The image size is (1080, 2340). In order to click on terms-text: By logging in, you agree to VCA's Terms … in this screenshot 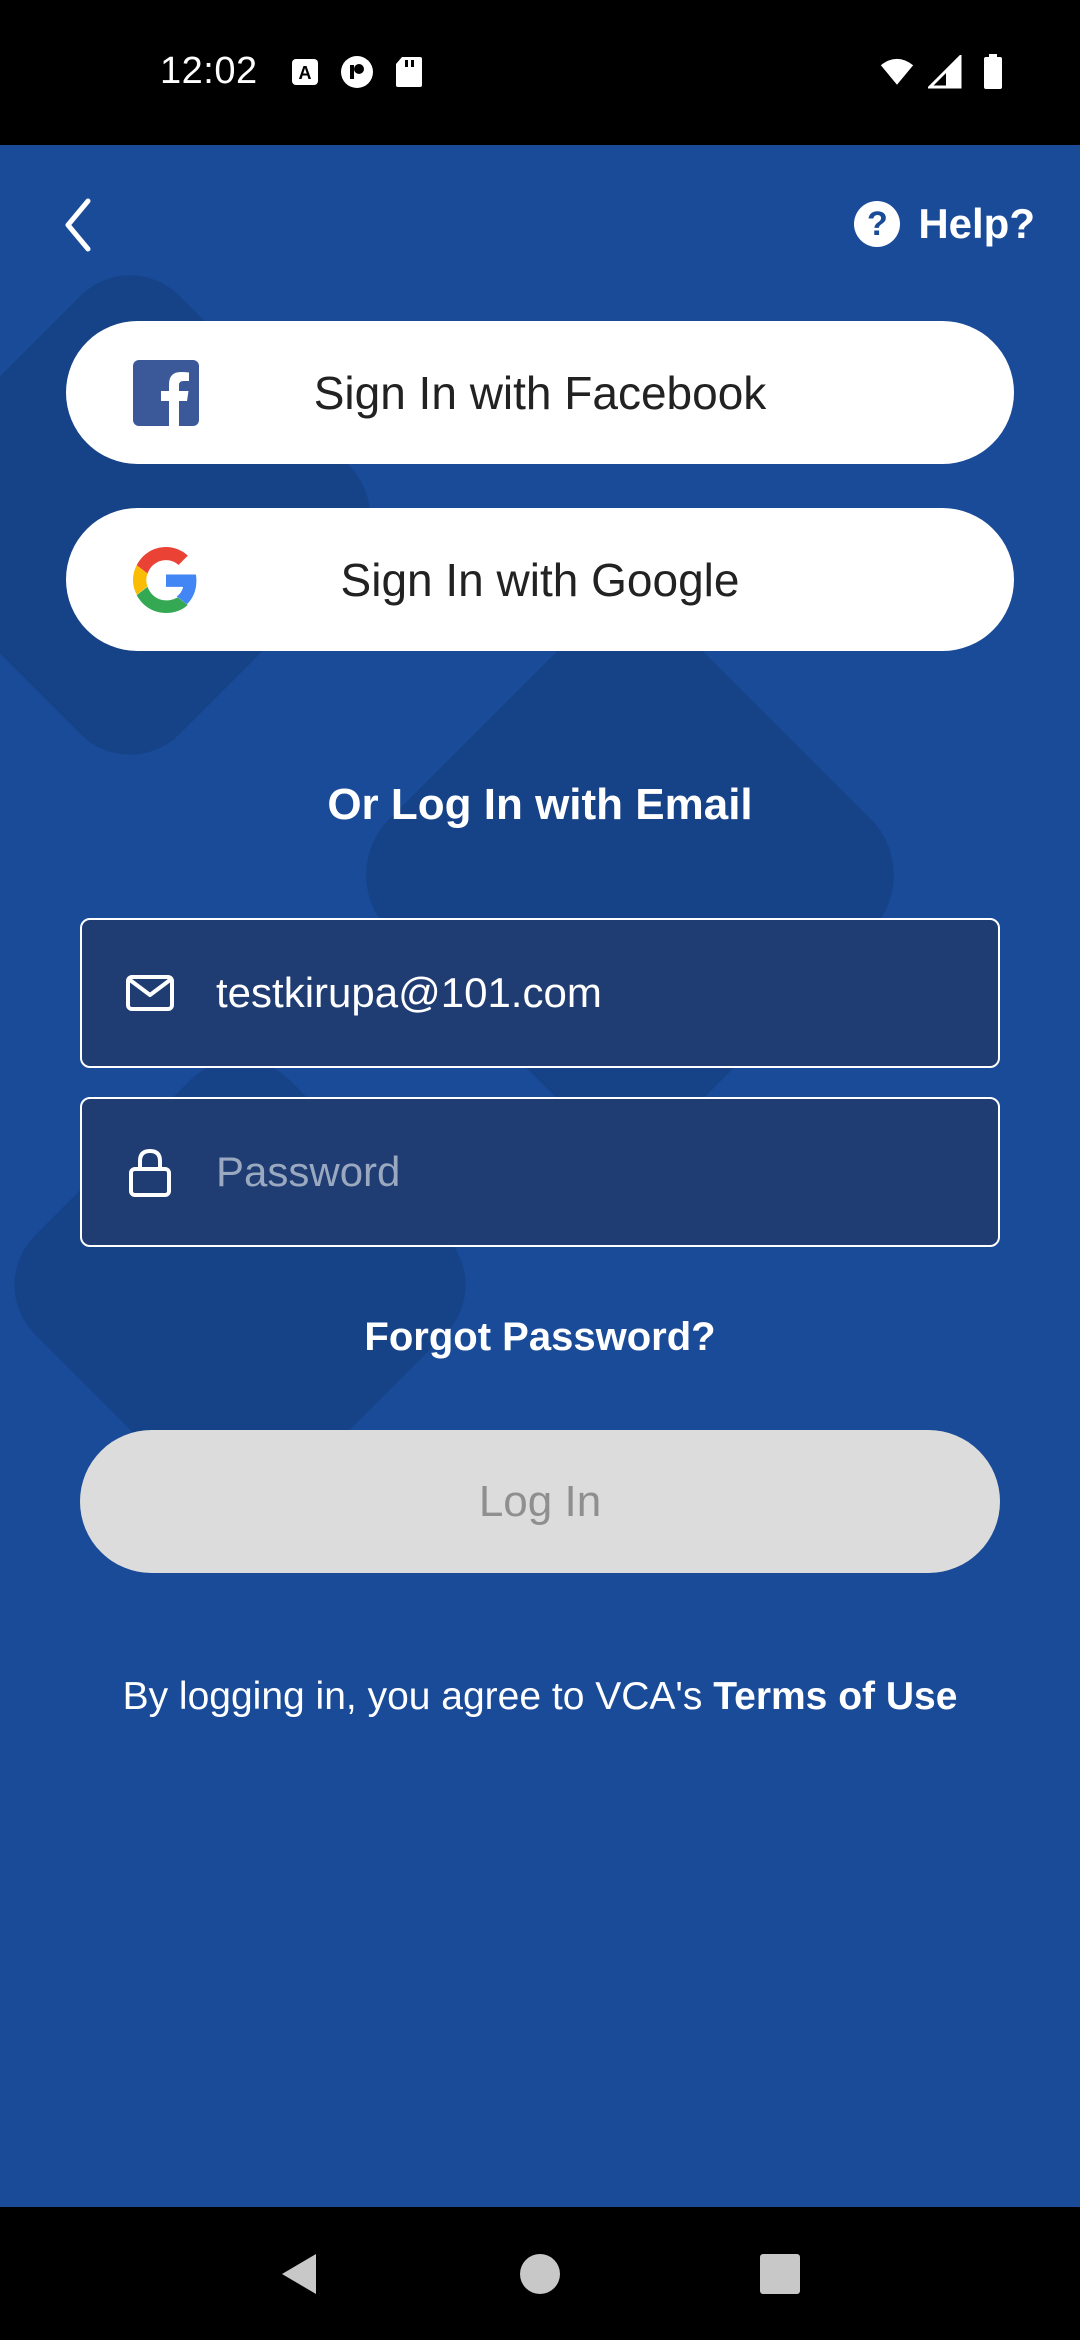, I will do `click(540, 1697)`.